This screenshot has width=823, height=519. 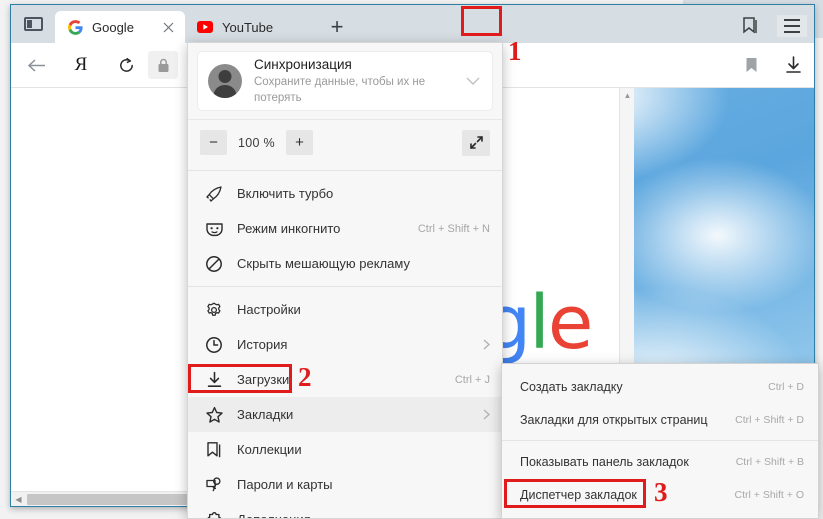 I want to click on sync-title: Синхронизация, so click(x=303, y=64).